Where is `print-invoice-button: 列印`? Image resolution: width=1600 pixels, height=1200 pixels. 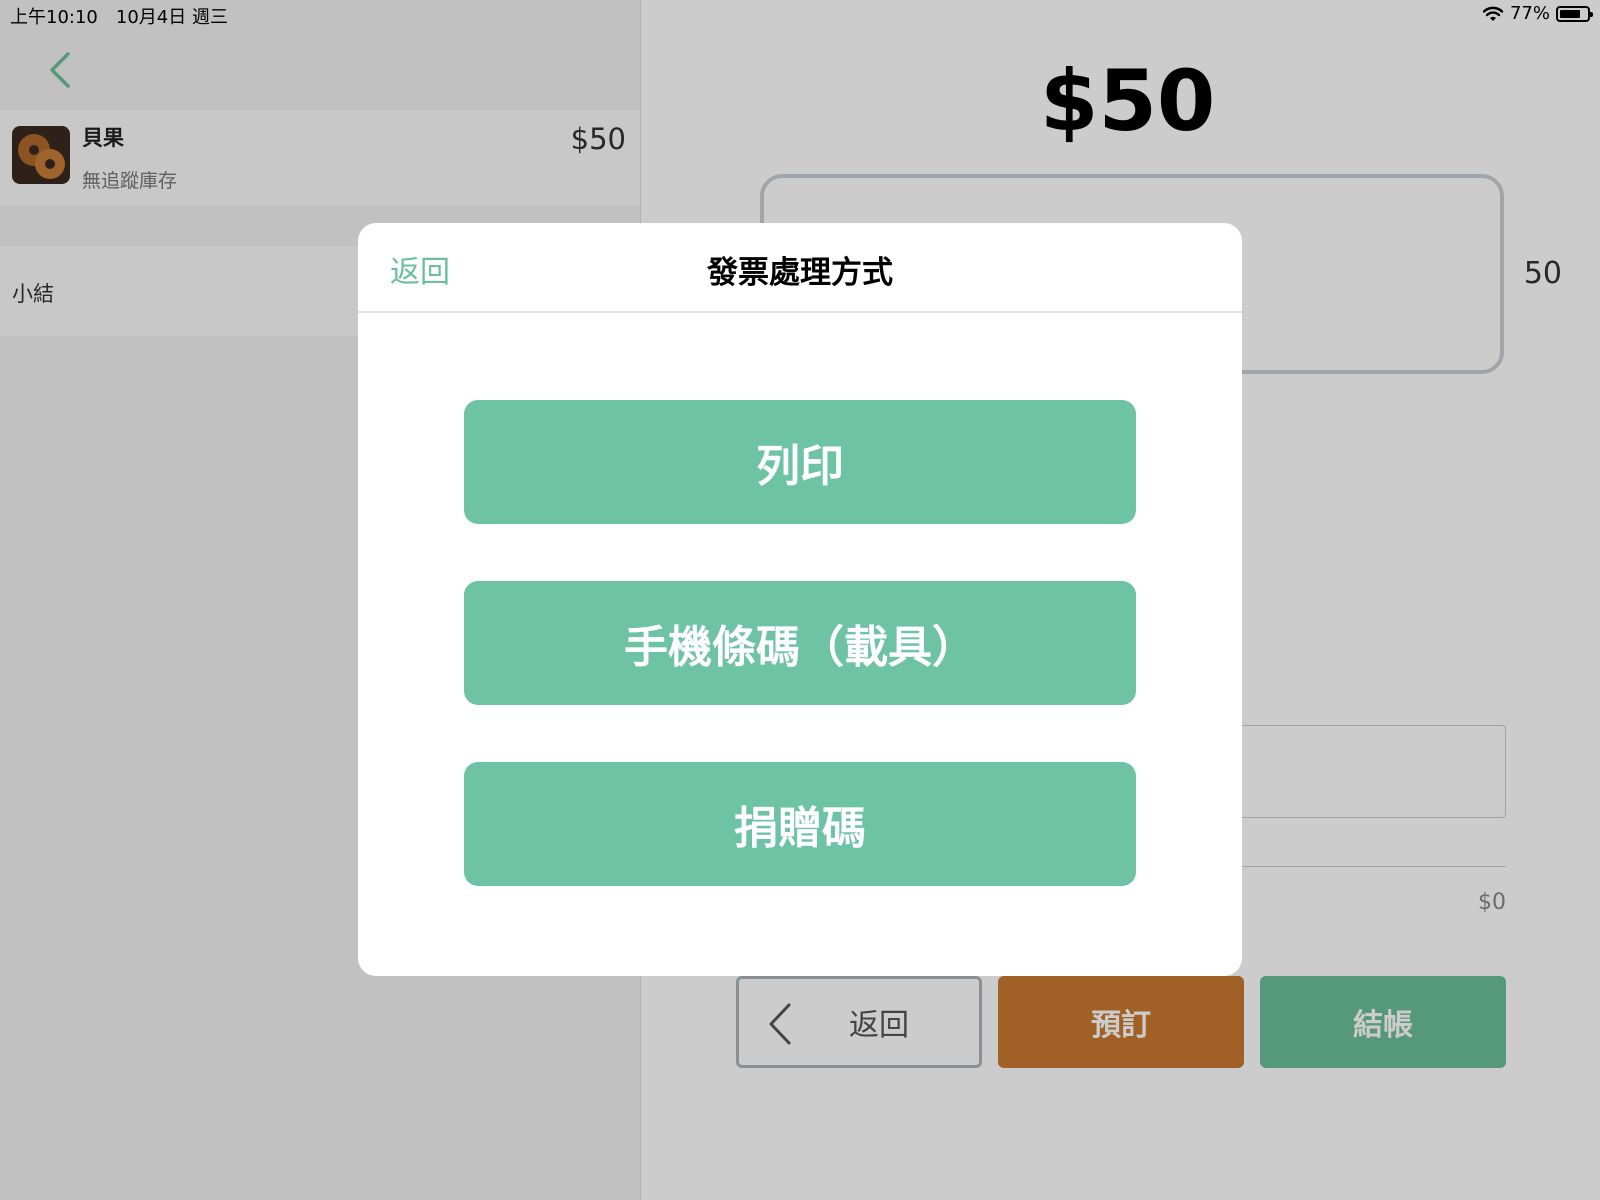 print-invoice-button: 列印 is located at coordinates (800, 462).